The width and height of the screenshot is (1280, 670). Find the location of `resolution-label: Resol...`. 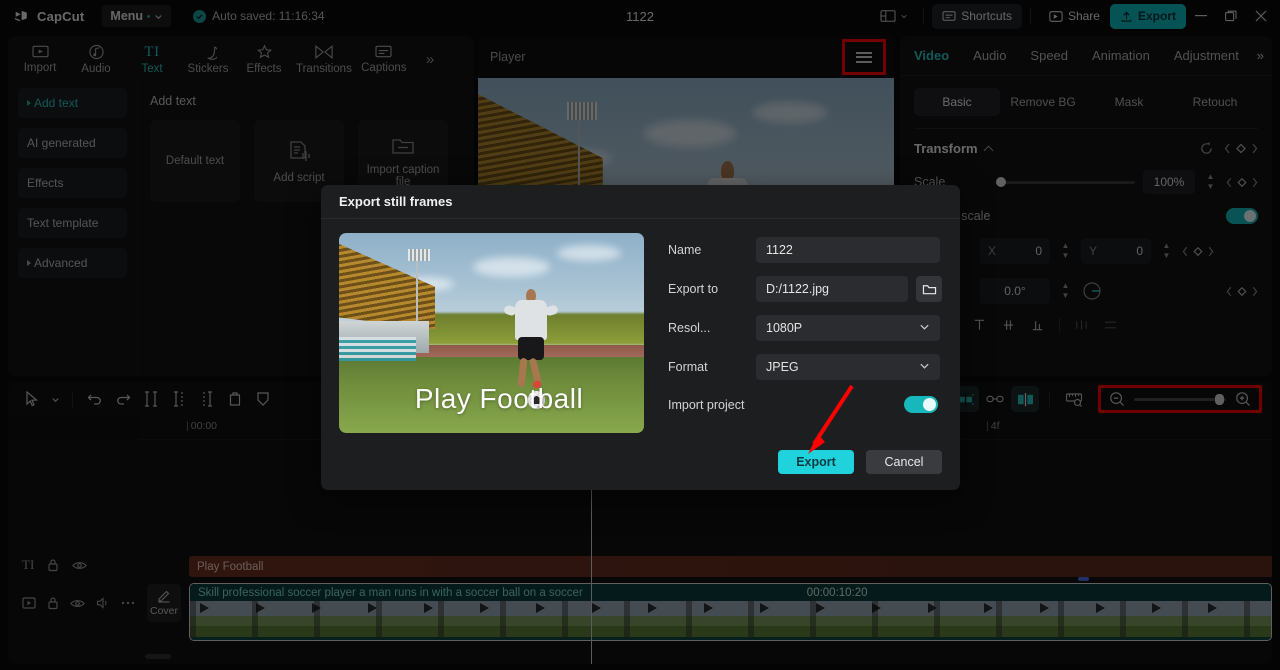

resolution-label: Resol... is located at coordinates (689, 328).